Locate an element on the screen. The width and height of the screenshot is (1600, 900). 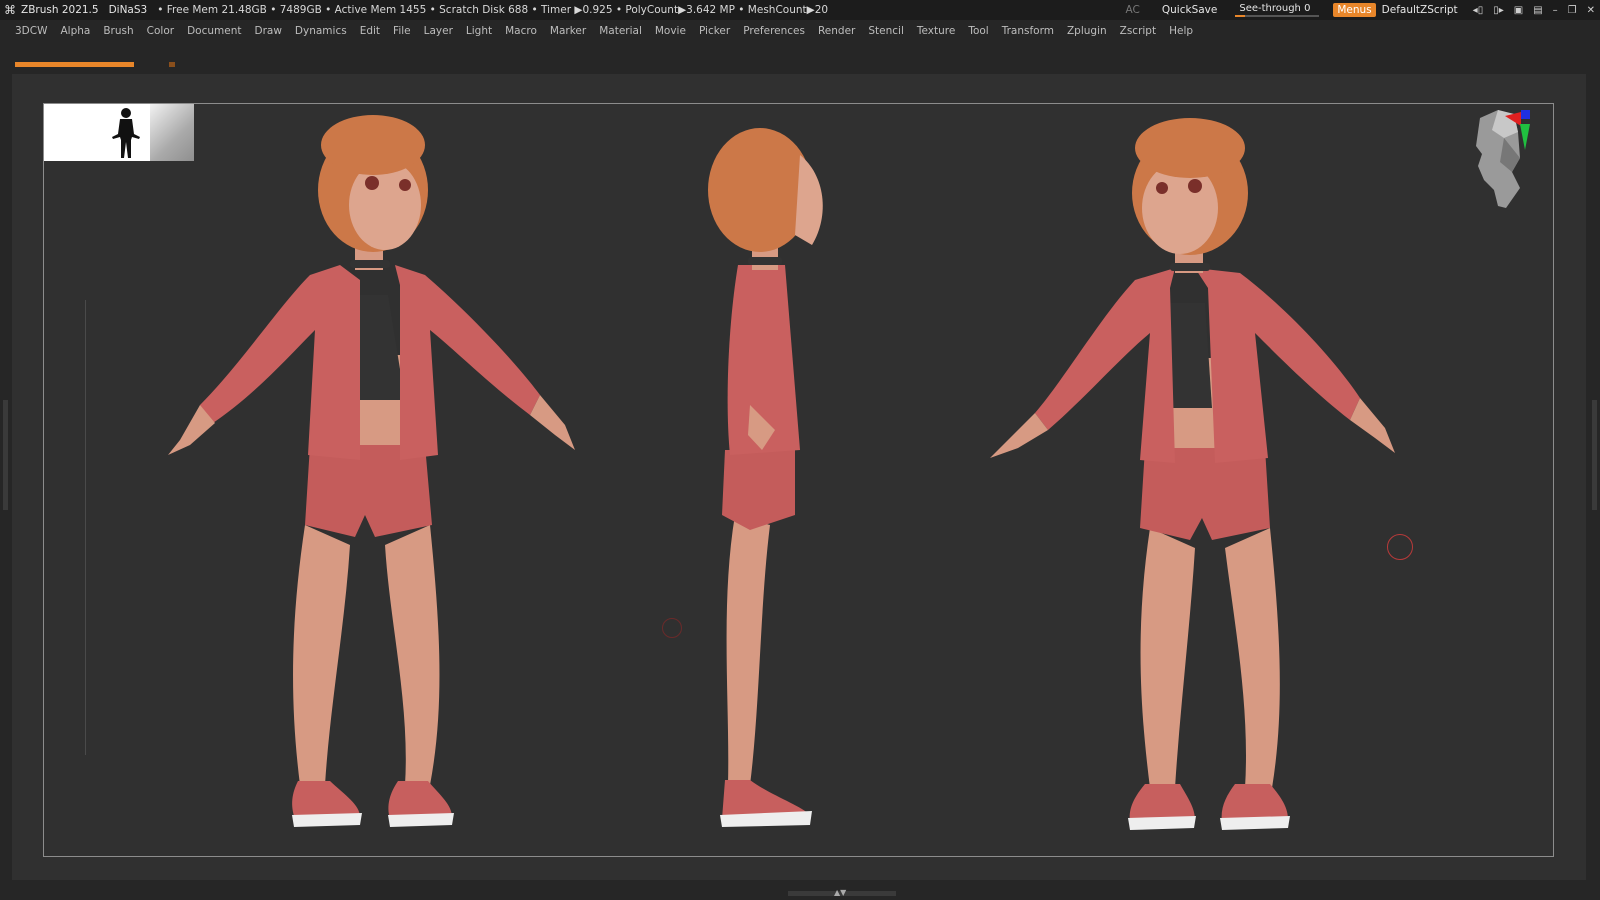
neck-head is located at coordinates (373, 192).